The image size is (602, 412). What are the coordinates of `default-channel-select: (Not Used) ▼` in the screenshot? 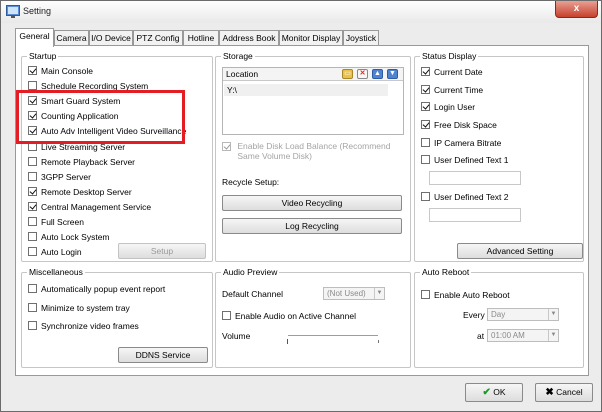 It's located at (354, 293).